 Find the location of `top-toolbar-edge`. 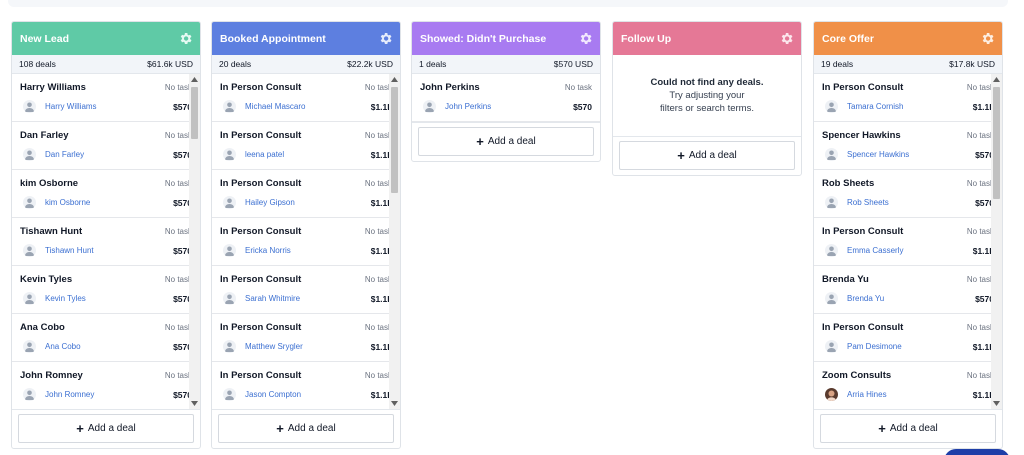

top-toolbar-edge is located at coordinates (508, 3).